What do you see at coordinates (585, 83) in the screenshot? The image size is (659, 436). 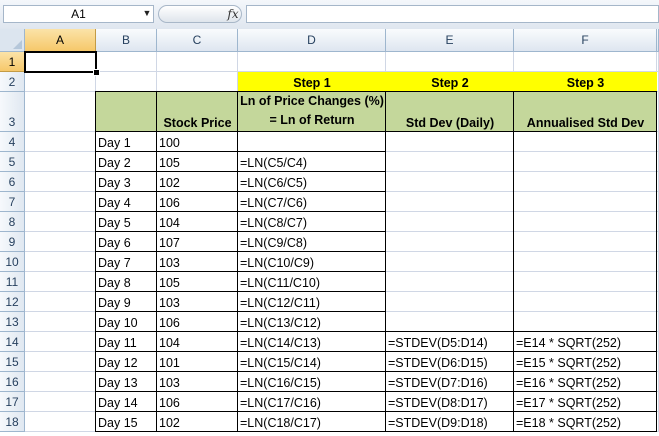 I see `step-label: Step 3` at bounding box center [585, 83].